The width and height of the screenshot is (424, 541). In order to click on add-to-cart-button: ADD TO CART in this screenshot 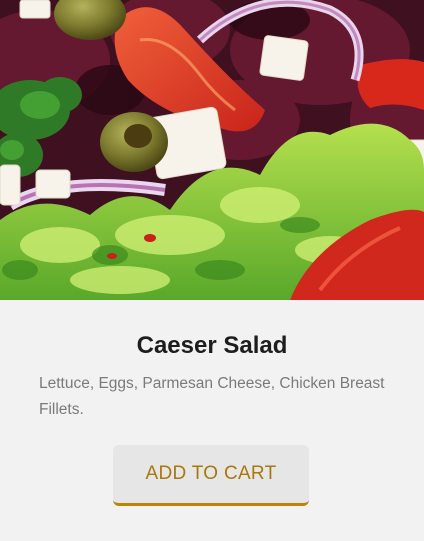, I will do `click(211, 475)`.